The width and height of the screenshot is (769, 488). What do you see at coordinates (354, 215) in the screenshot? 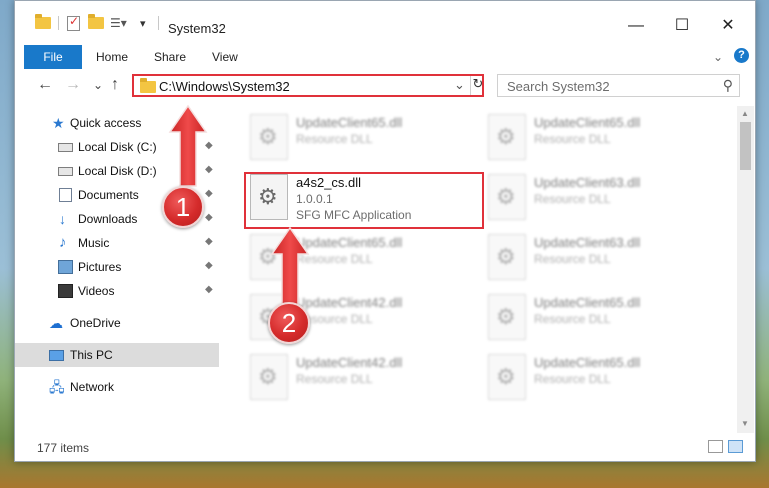
I see `file-description: SFG MFC Application` at bounding box center [354, 215].